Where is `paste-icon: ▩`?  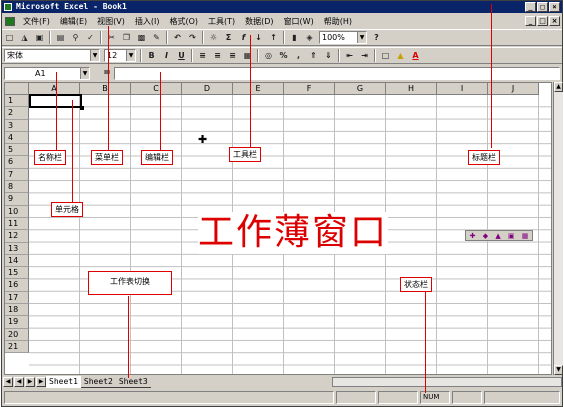
paste-icon: ▩ is located at coordinates (141, 37).